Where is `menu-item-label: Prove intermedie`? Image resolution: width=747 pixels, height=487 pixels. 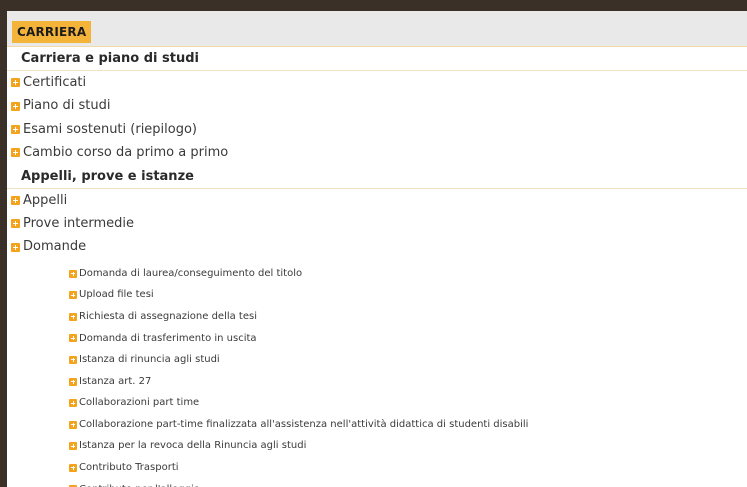
menu-item-label: Prove intermedie is located at coordinates (78, 223).